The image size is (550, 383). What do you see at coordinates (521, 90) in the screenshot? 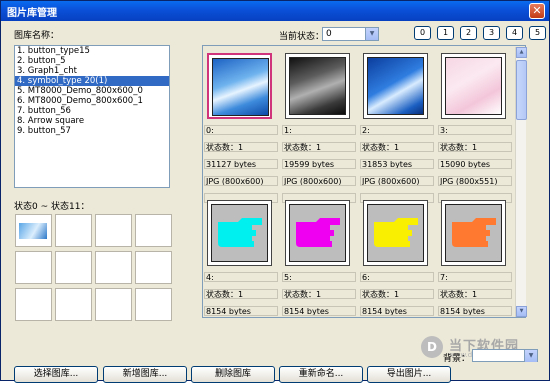
I see `scrollbar-thumb` at bounding box center [521, 90].